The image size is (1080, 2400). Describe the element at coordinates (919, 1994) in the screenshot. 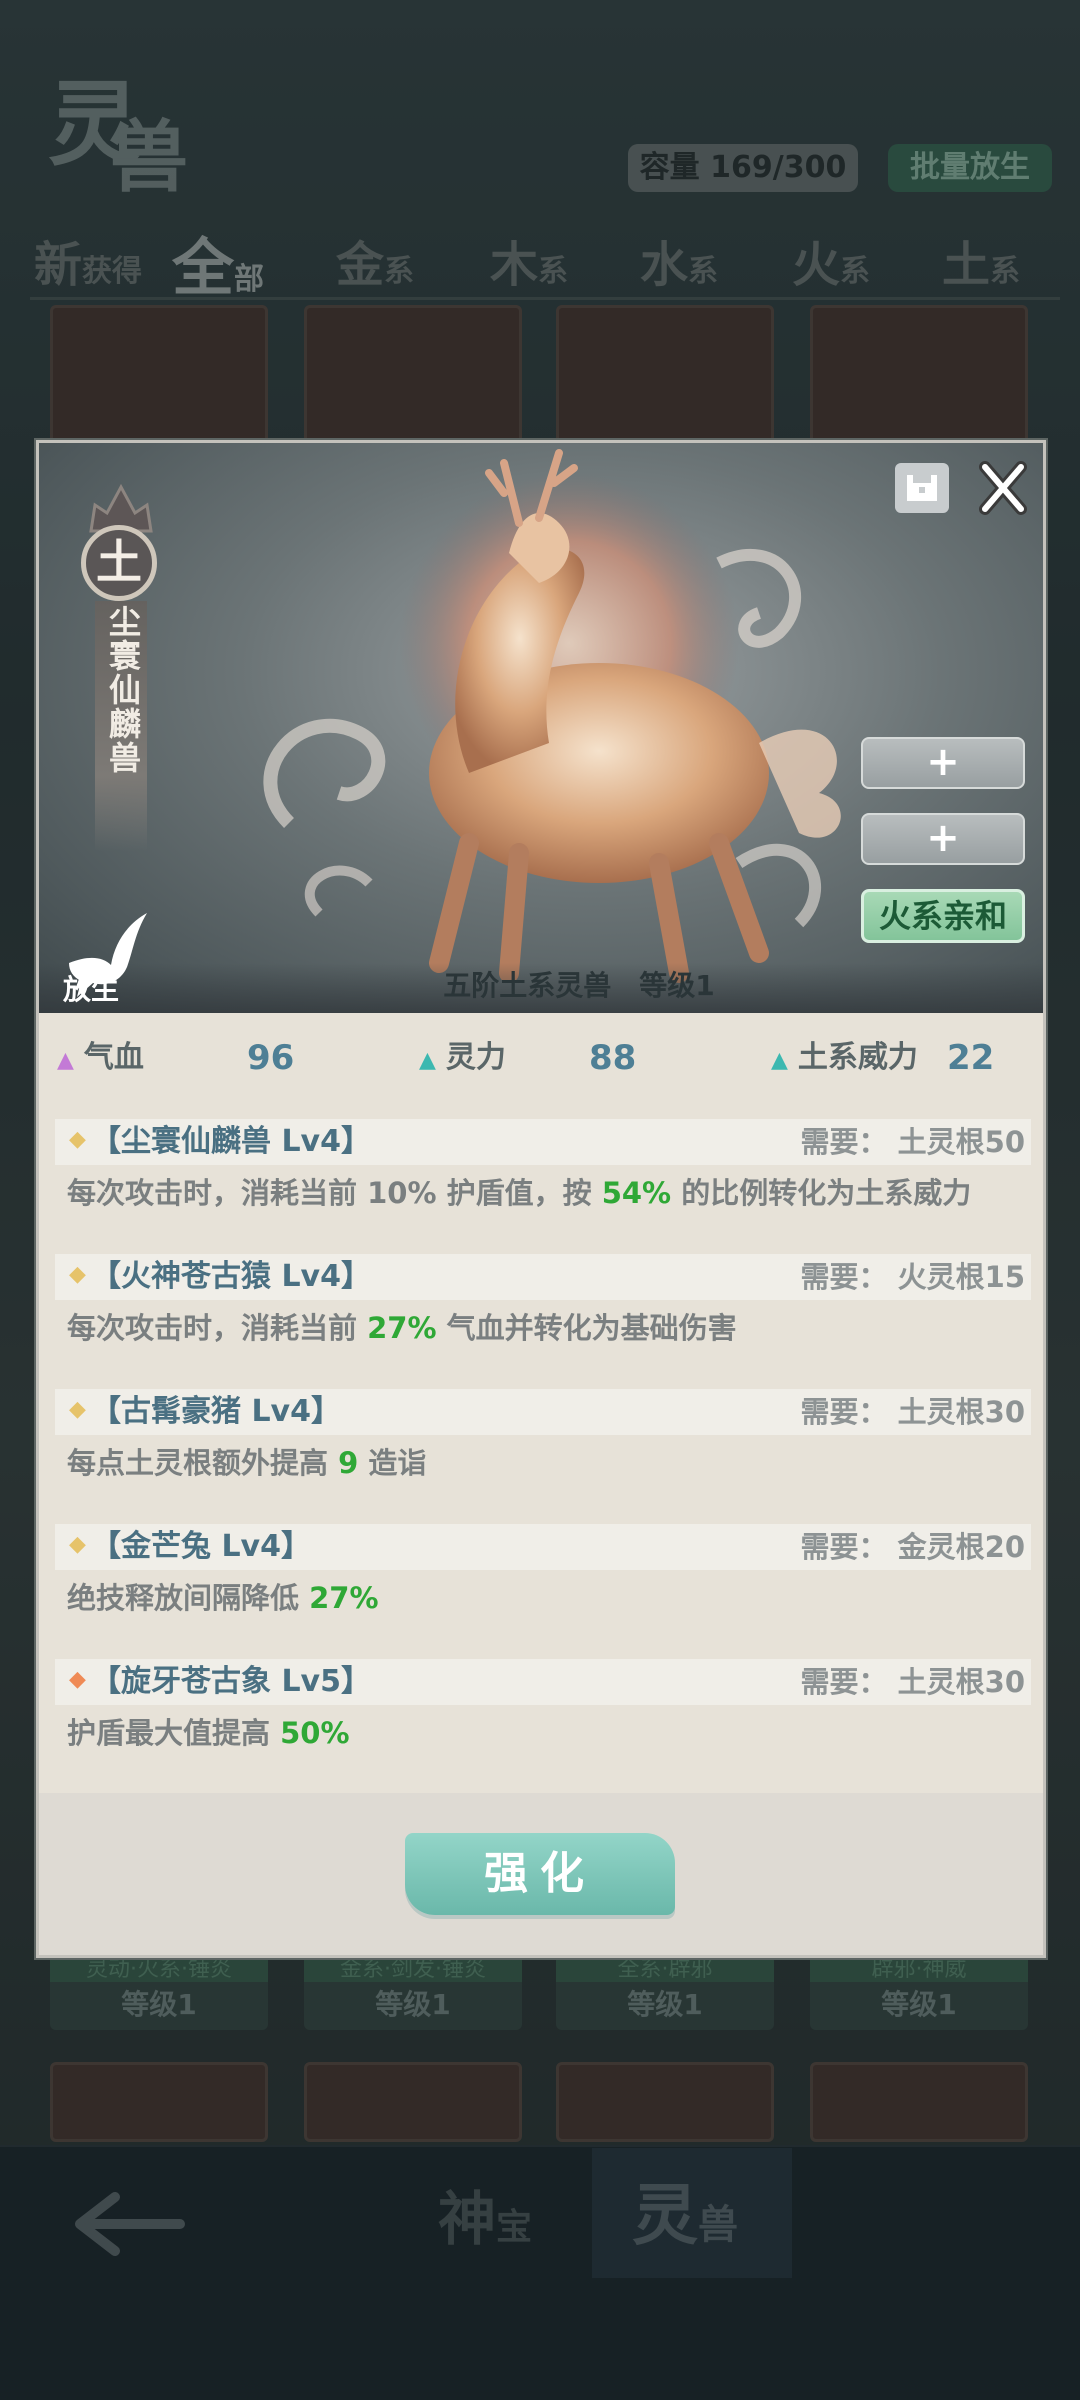

I see `beast-card-footer: 辟邪·神威 等级1` at that location.